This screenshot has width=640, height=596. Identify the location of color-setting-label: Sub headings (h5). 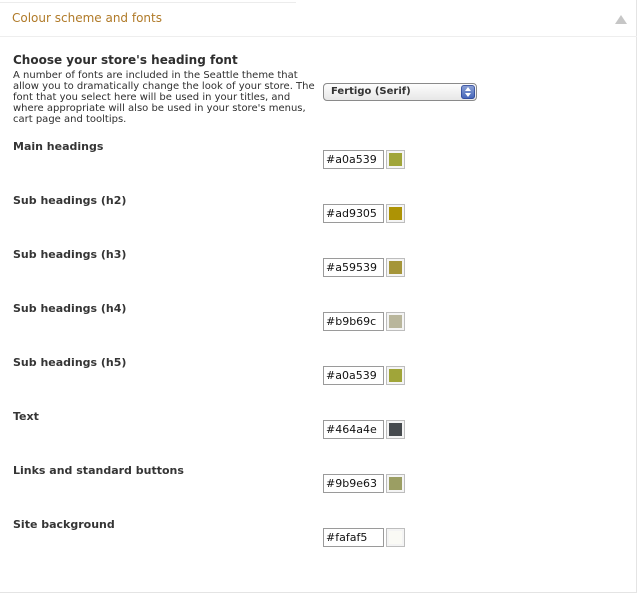
(70, 362).